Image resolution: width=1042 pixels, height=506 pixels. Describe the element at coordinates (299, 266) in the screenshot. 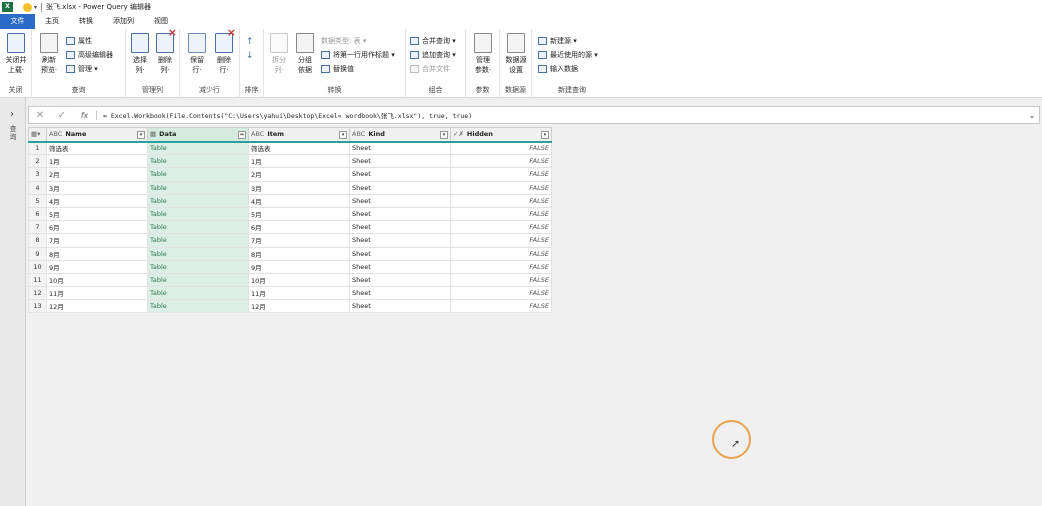

I see `table-cell: 9月` at that location.